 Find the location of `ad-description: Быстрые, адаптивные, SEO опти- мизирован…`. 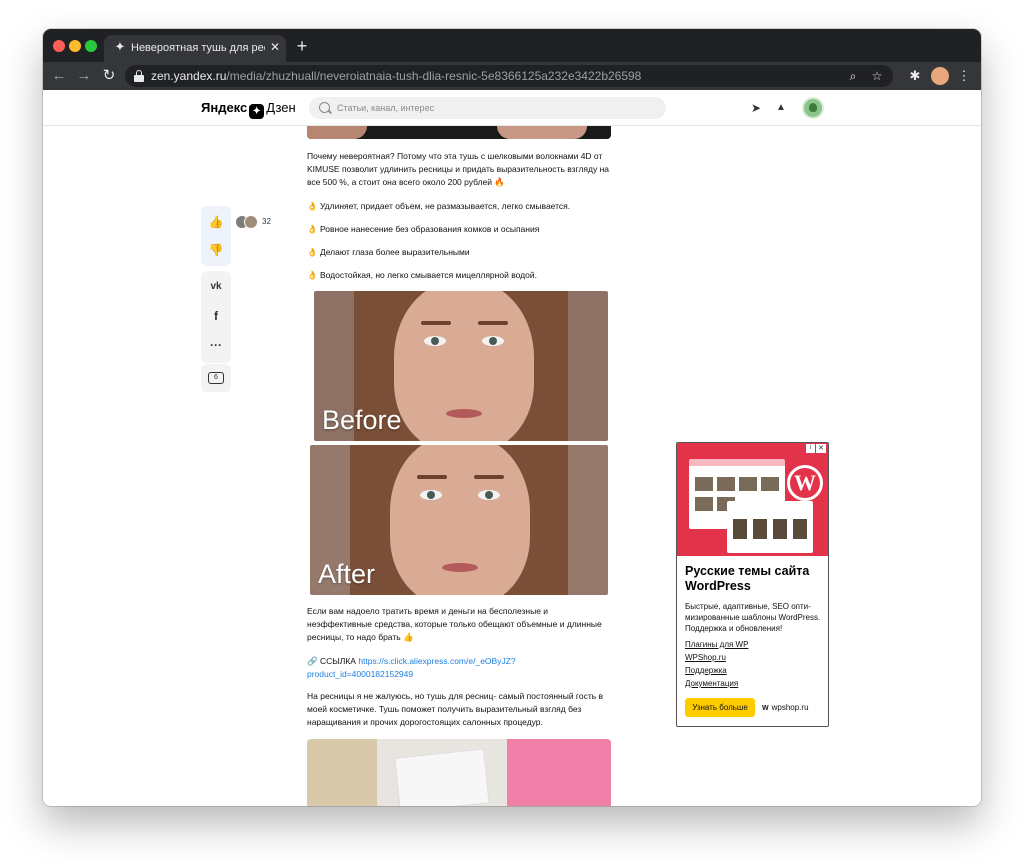

ad-description: Быстрые, адаптивные, SEO опти- мизирован… is located at coordinates (753, 617).